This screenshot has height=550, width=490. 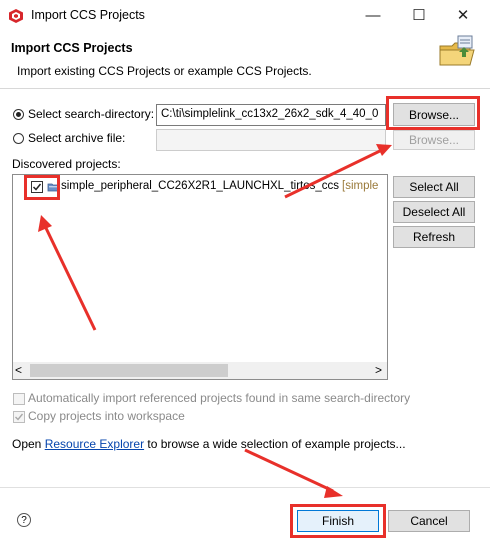 I want to click on arrow-to-checkbox, so click(x=70, y=278).